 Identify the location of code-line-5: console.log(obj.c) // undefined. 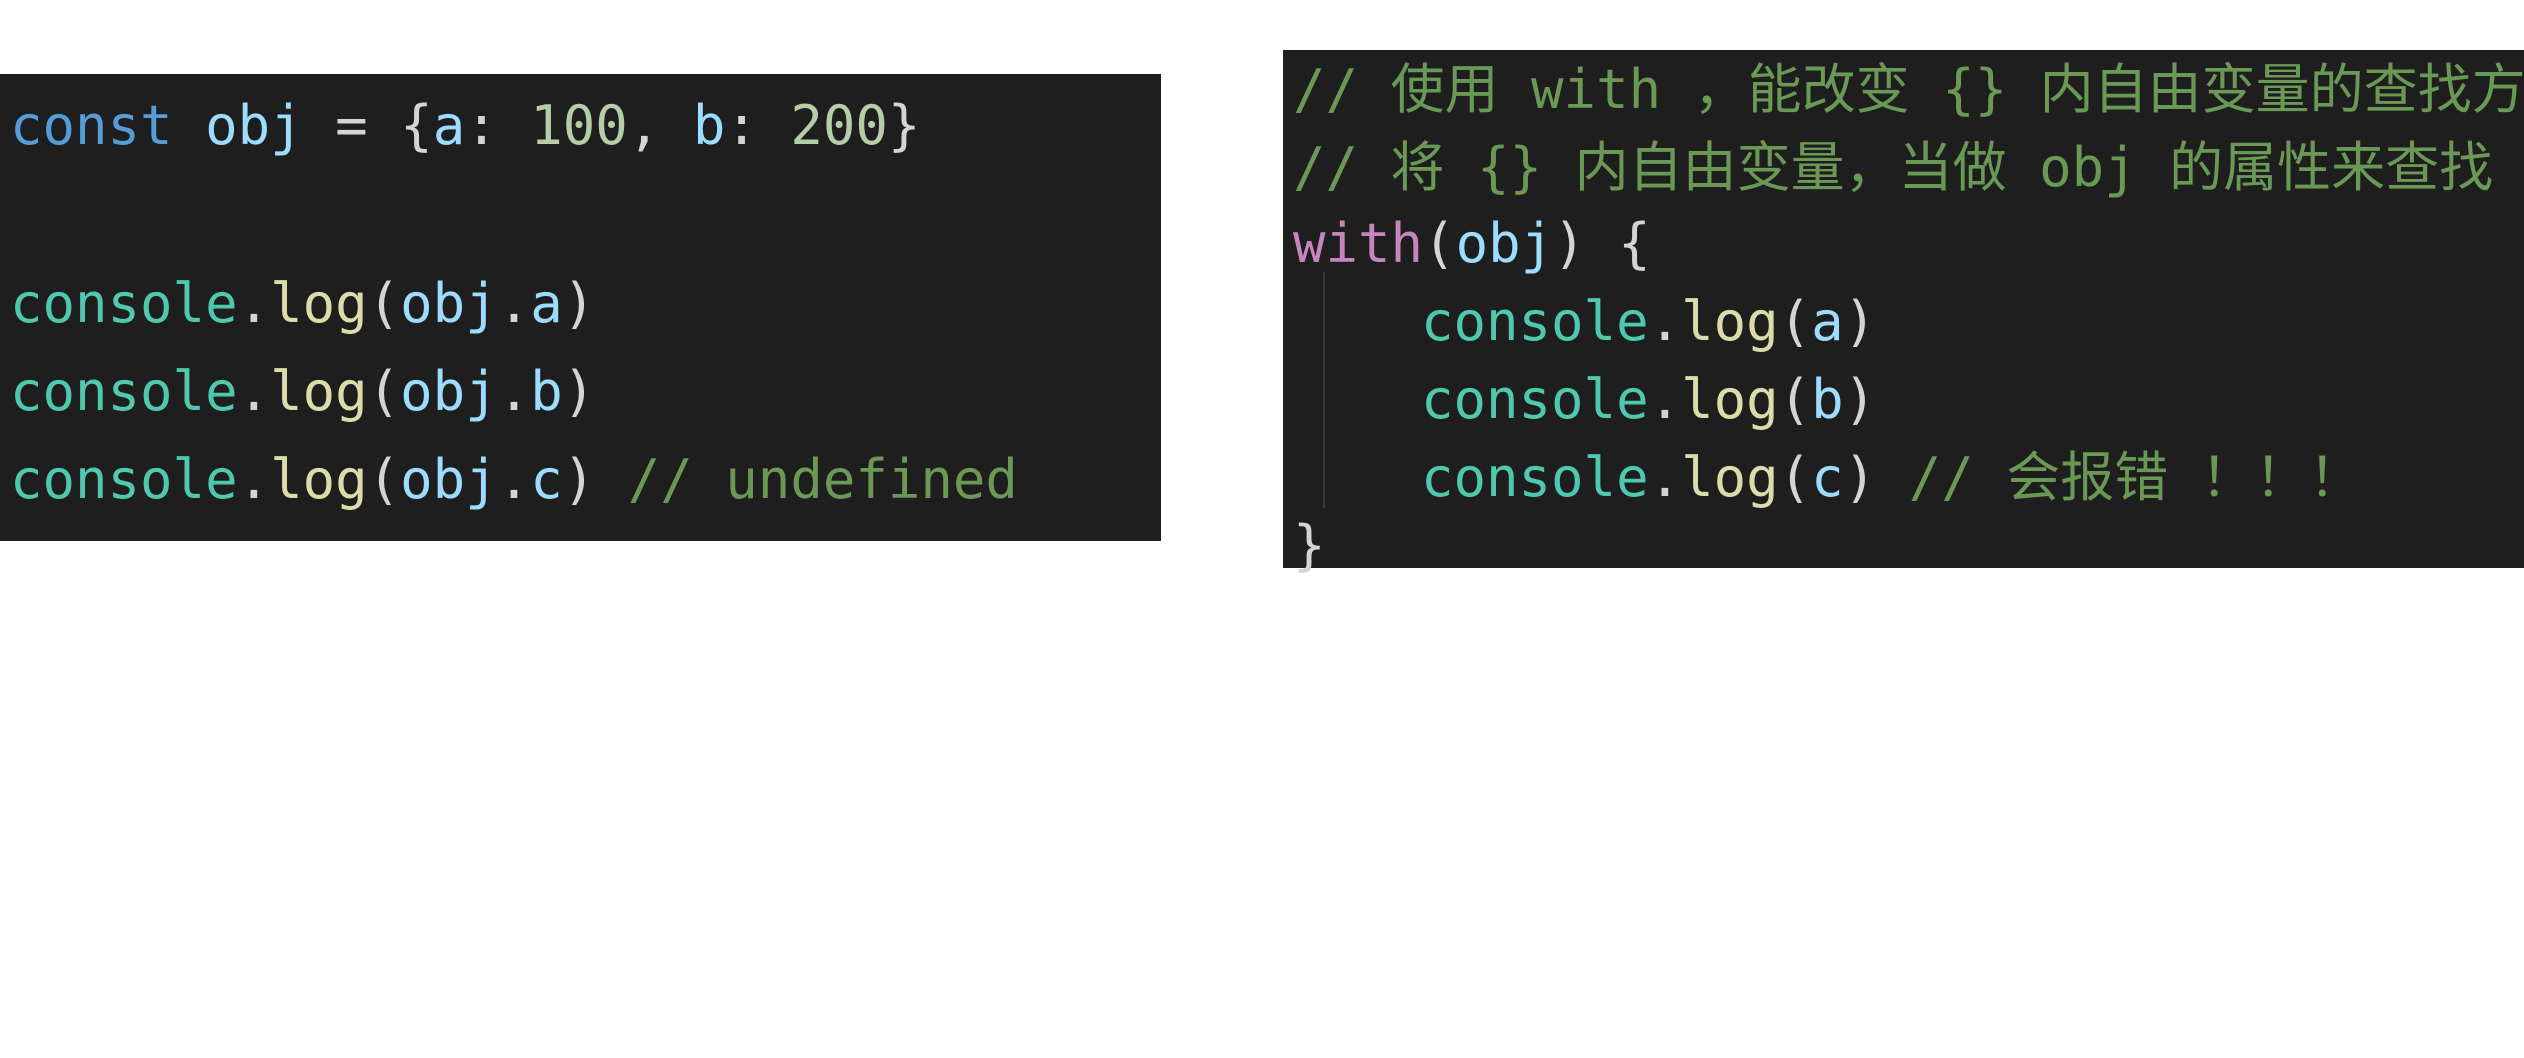
(514, 480).